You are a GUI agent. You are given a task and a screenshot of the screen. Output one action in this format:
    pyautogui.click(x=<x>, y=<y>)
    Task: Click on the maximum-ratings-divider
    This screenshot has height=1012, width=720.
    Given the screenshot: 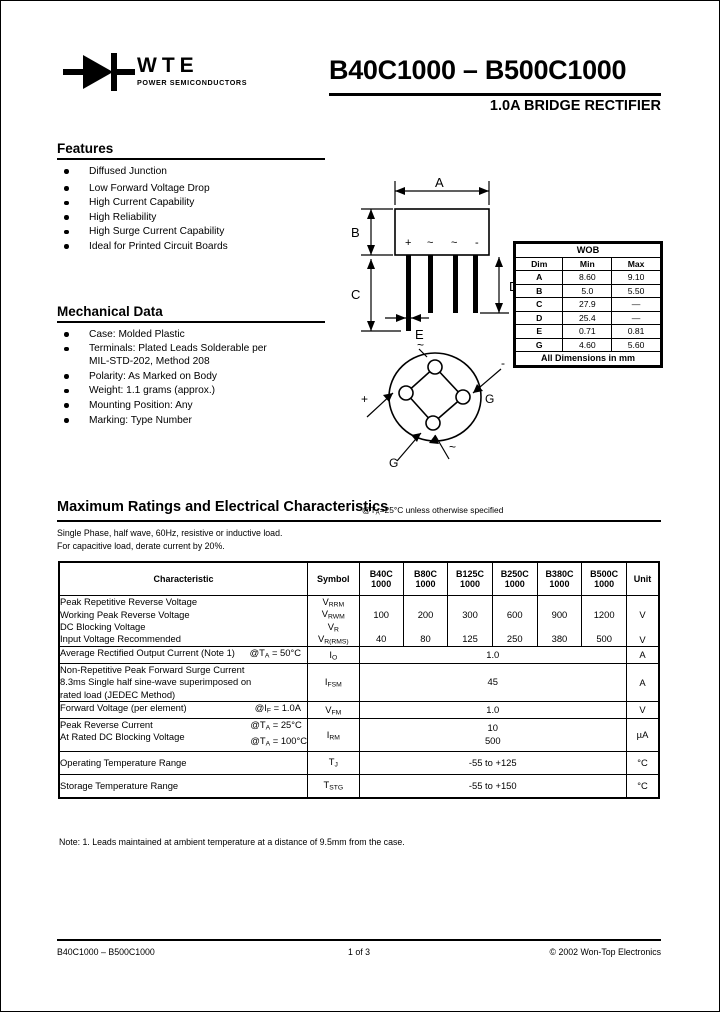 What is the action you would take?
    pyautogui.click(x=359, y=521)
    